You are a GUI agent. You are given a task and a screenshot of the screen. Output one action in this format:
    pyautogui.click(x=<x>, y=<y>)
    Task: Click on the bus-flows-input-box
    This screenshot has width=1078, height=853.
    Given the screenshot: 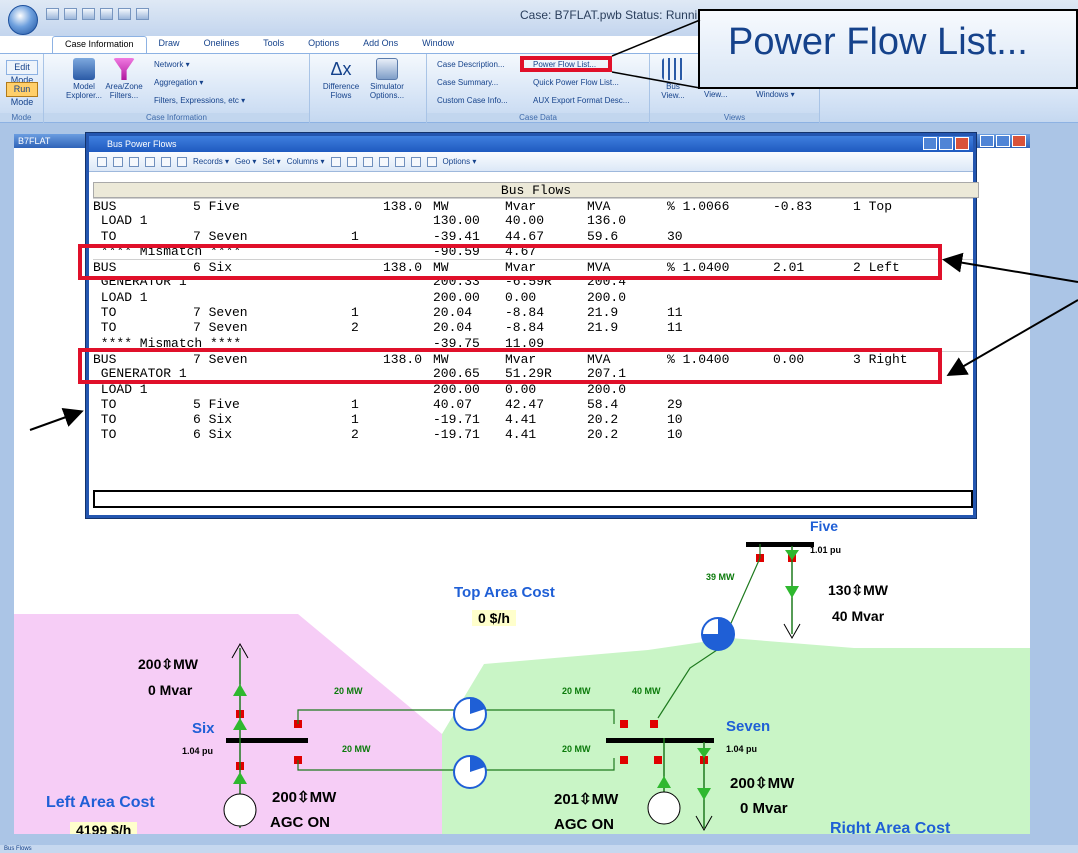 What is the action you would take?
    pyautogui.click(x=533, y=499)
    